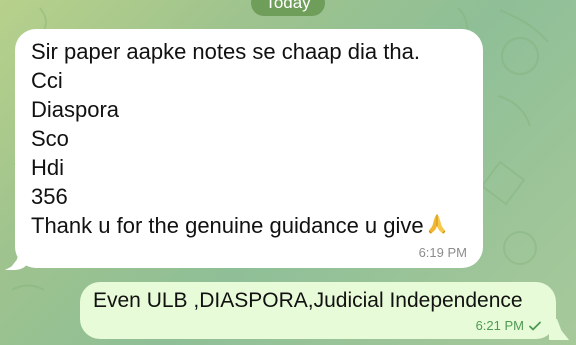 The image size is (576, 345). What do you see at coordinates (49, 196) in the screenshot?
I see `message-line: 356` at bounding box center [49, 196].